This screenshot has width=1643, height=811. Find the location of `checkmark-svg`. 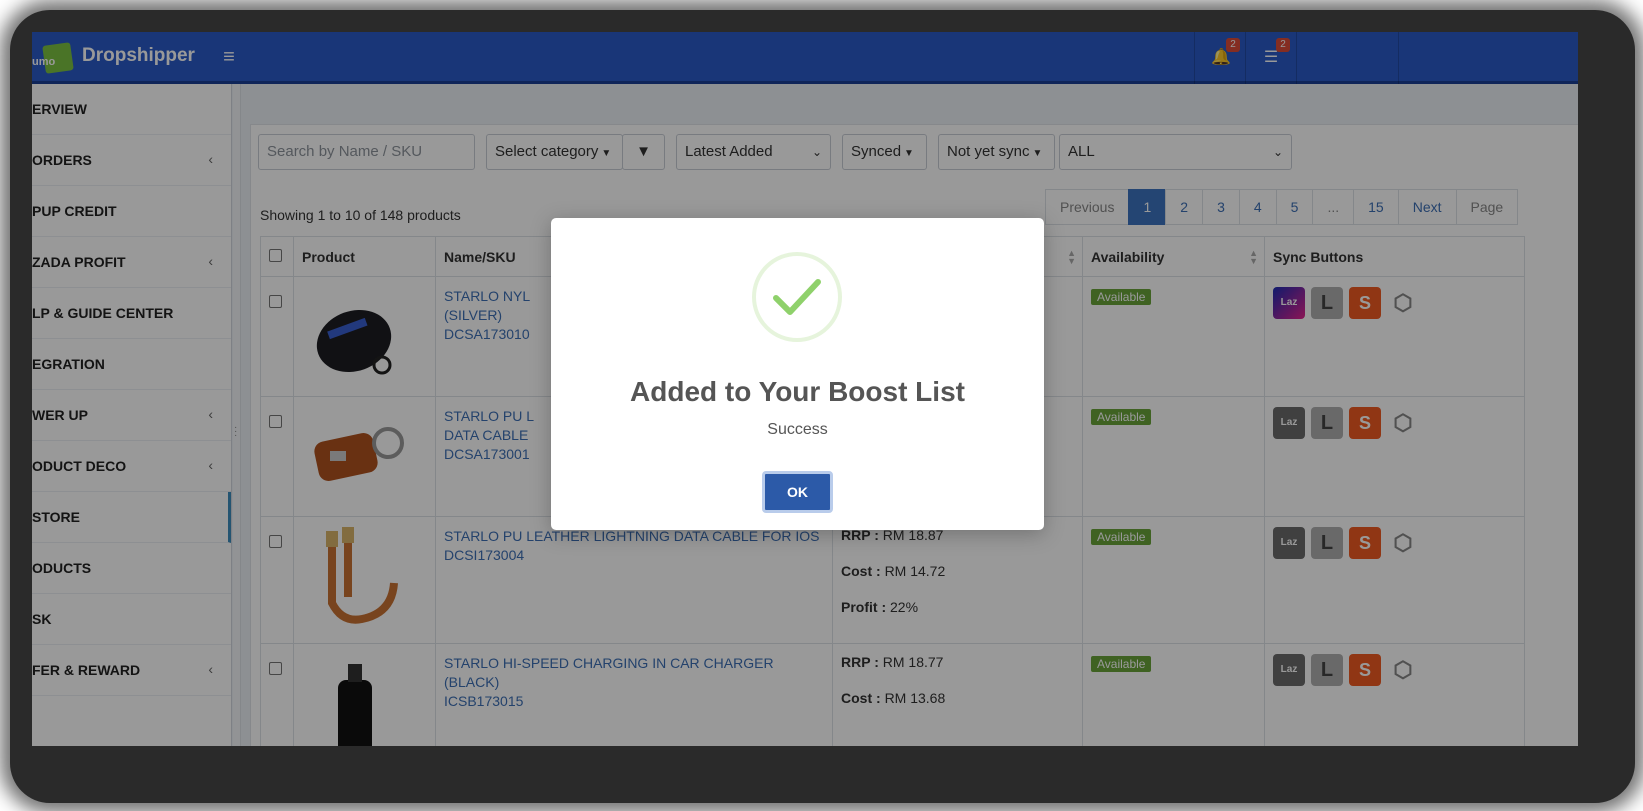

checkmark-svg is located at coordinates (797, 297).